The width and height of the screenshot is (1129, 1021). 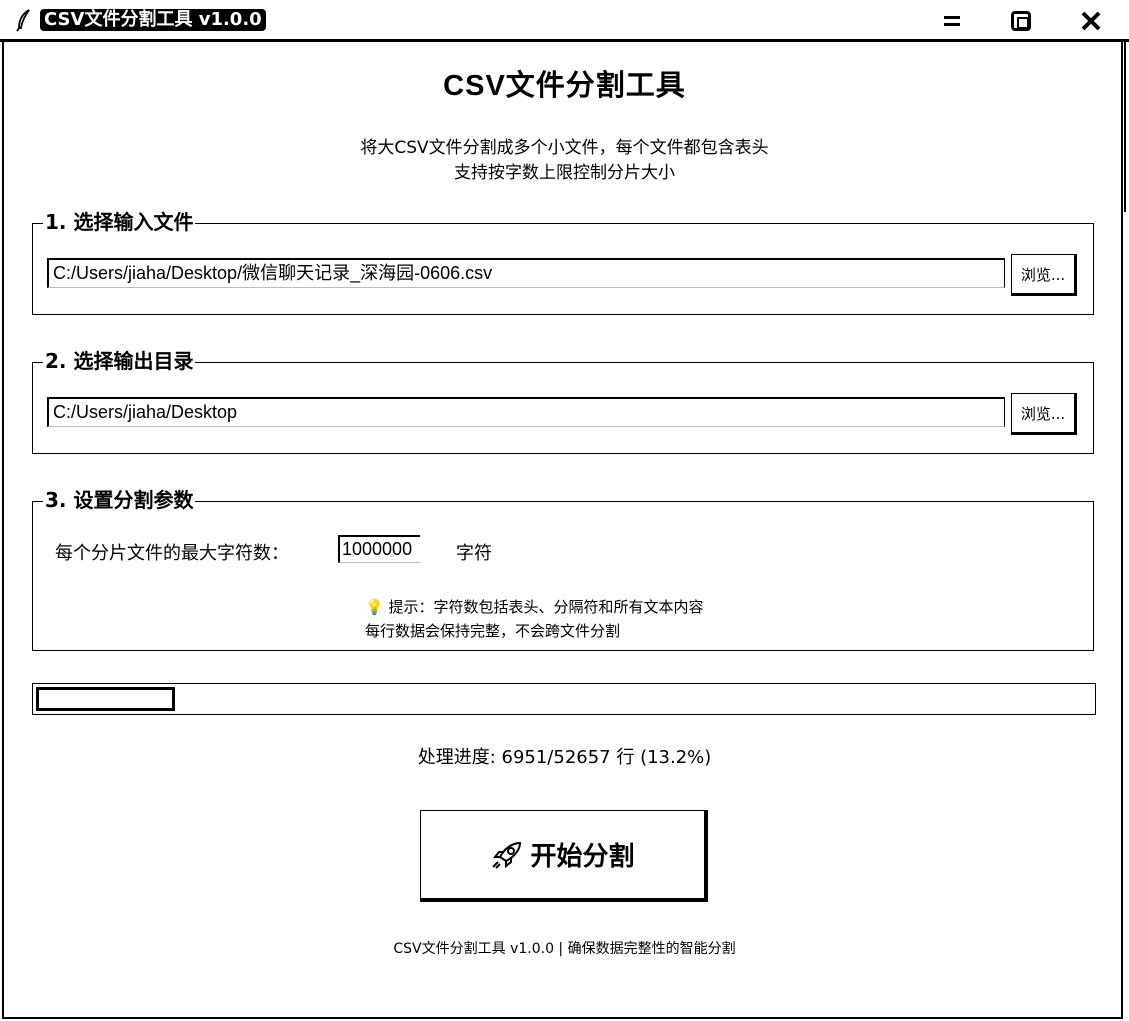 I want to click on rocket-icon, so click(x=507, y=855).